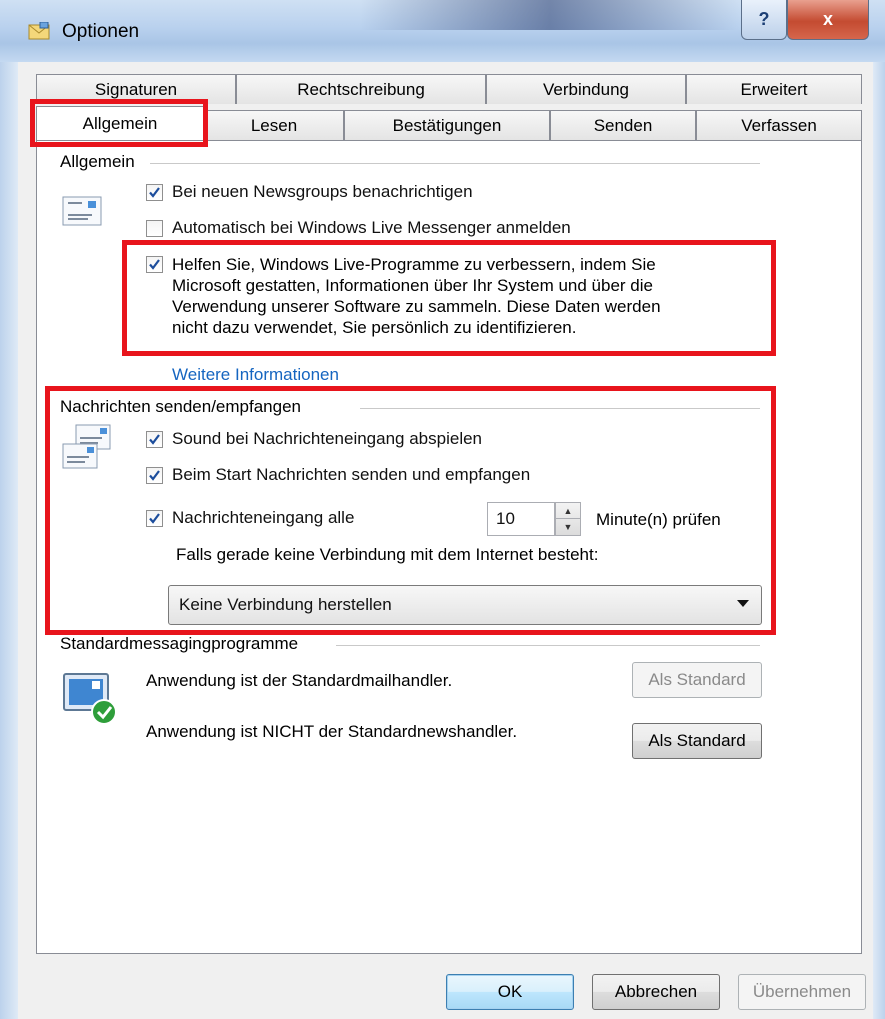 The height and width of the screenshot is (1019, 885). What do you see at coordinates (314, 439) in the screenshot?
I see `play-sound-checkbox: Sound bei Nachrichteneingang abspielen` at bounding box center [314, 439].